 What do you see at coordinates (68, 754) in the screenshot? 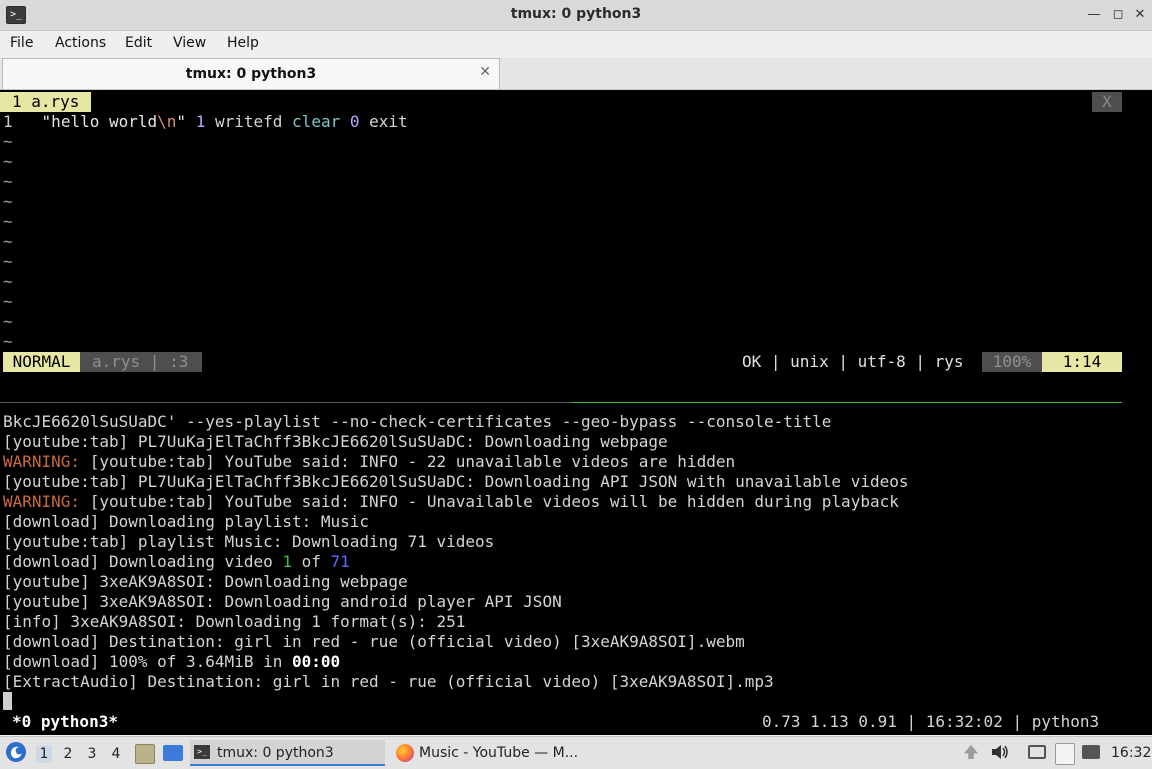
I see `workspace-2: 2` at bounding box center [68, 754].